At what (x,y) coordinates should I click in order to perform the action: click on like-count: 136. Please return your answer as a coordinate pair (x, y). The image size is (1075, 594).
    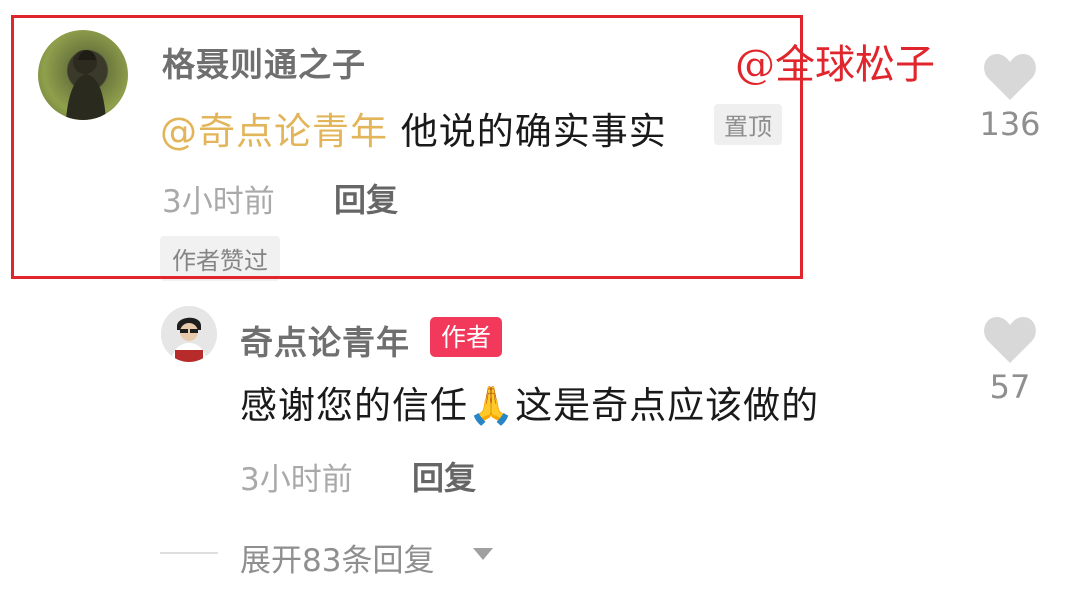
    Looking at the image, I should click on (1010, 124).